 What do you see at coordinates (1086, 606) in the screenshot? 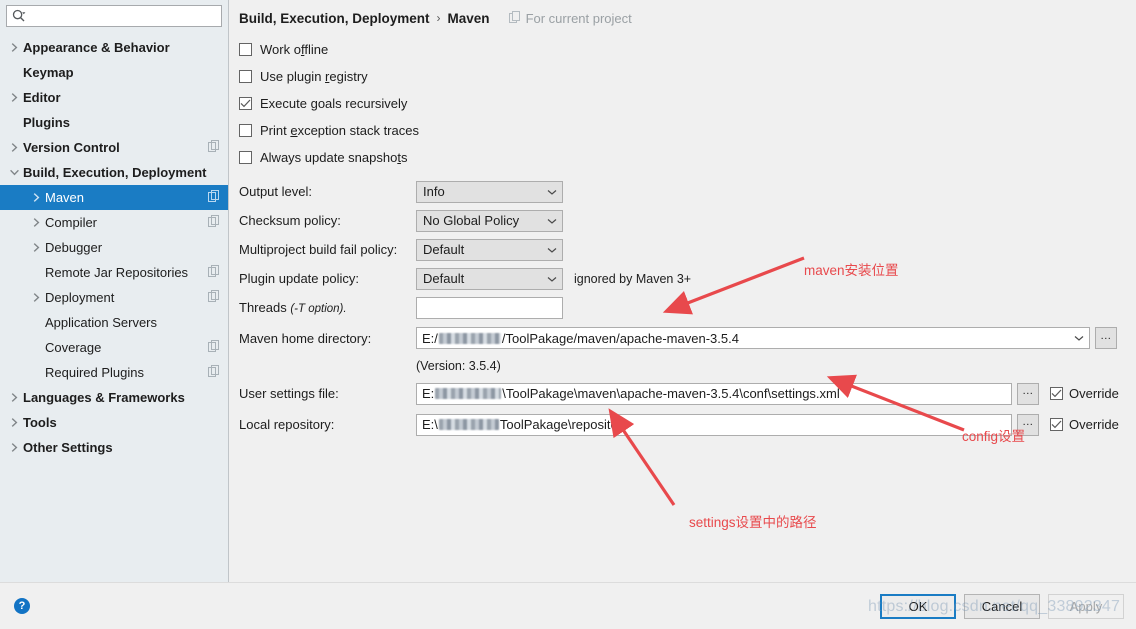
I see `apply-button: Apply` at bounding box center [1086, 606].